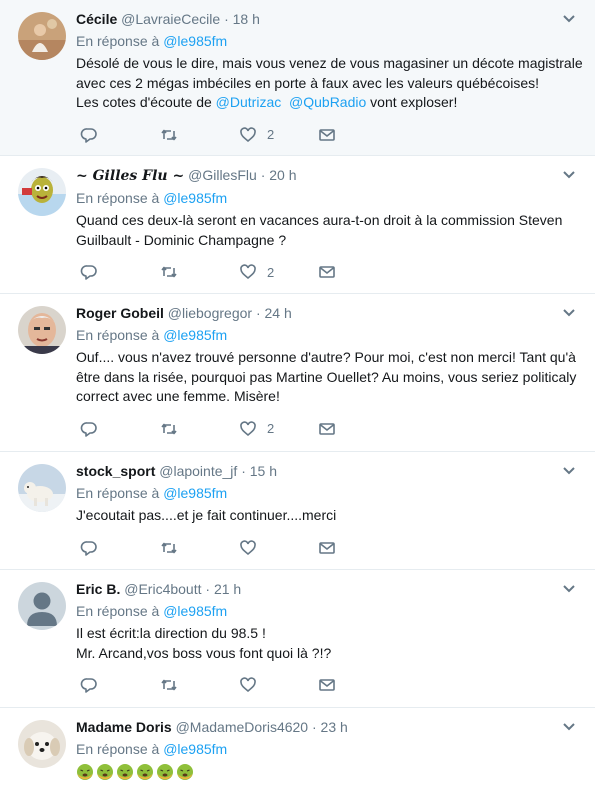  I want to click on user-handle: @LavraieCecile, so click(170, 19).